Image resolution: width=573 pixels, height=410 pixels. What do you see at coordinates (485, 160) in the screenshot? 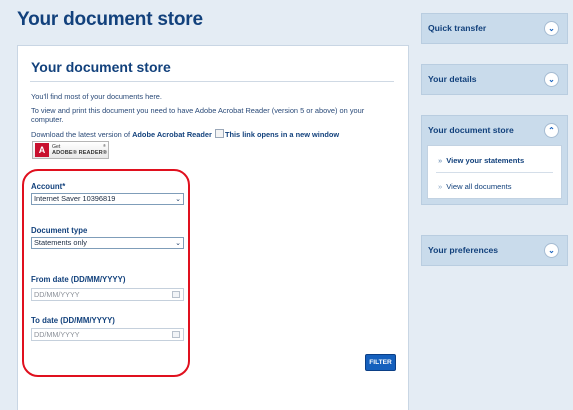
I see `view-statements-label: View your statements` at bounding box center [485, 160].